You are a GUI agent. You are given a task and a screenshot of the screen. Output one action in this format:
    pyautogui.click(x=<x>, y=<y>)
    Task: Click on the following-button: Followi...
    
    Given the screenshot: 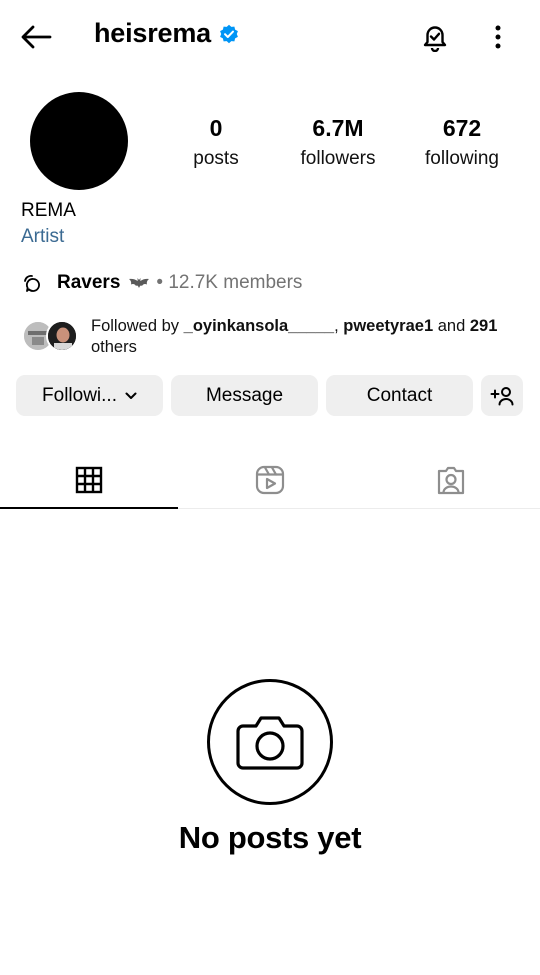 What is the action you would take?
    pyautogui.click(x=89, y=395)
    